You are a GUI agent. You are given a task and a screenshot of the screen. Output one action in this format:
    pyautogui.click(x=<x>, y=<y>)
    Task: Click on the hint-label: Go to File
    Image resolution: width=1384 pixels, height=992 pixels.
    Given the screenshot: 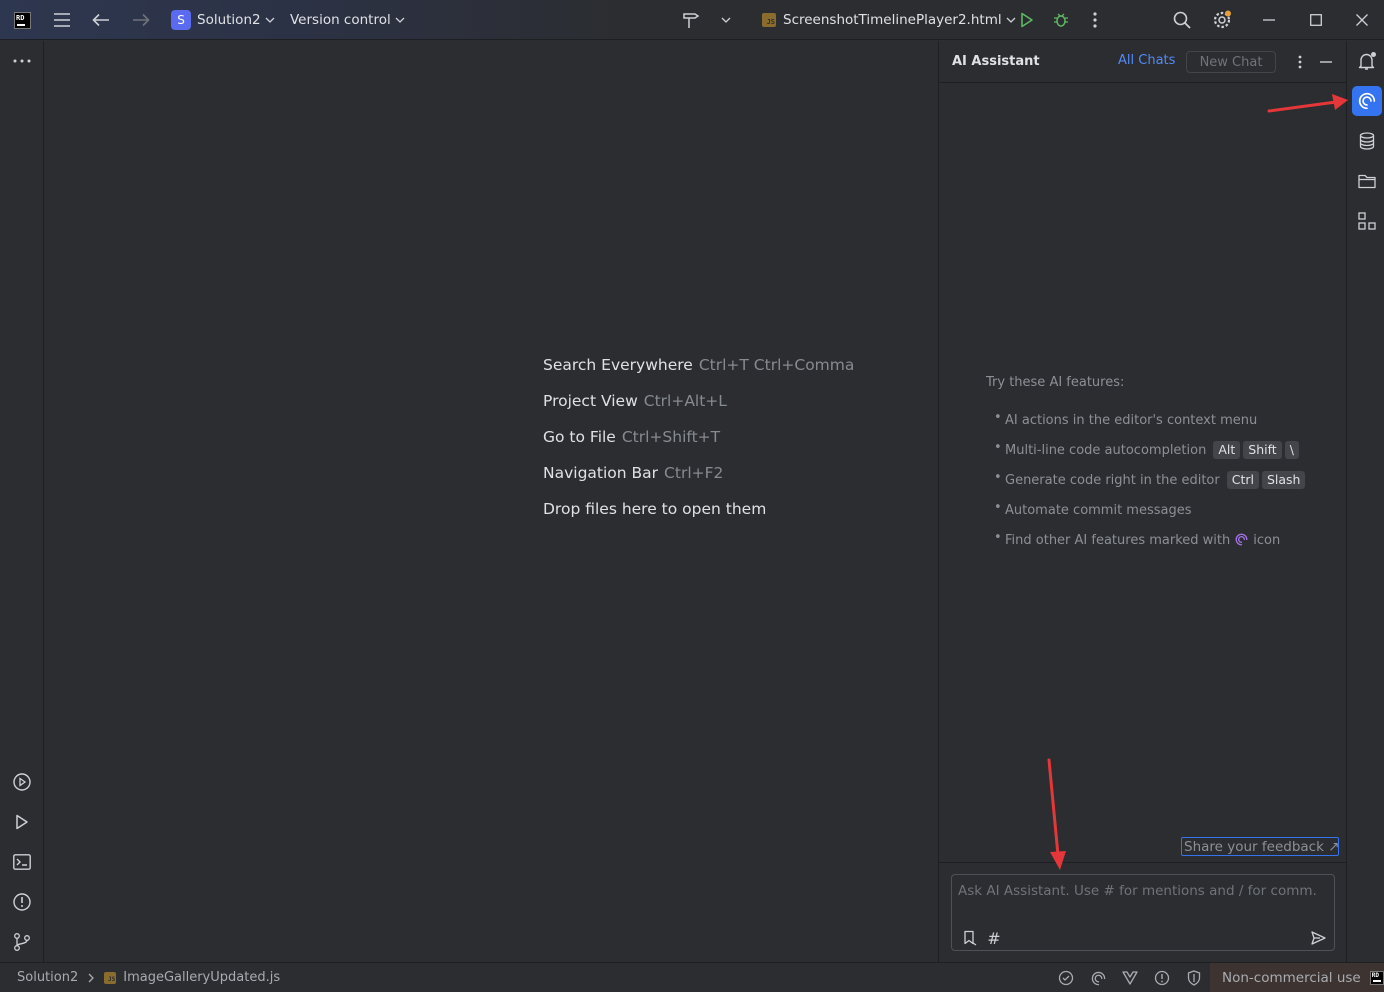 What is the action you would take?
    pyautogui.click(x=579, y=437)
    